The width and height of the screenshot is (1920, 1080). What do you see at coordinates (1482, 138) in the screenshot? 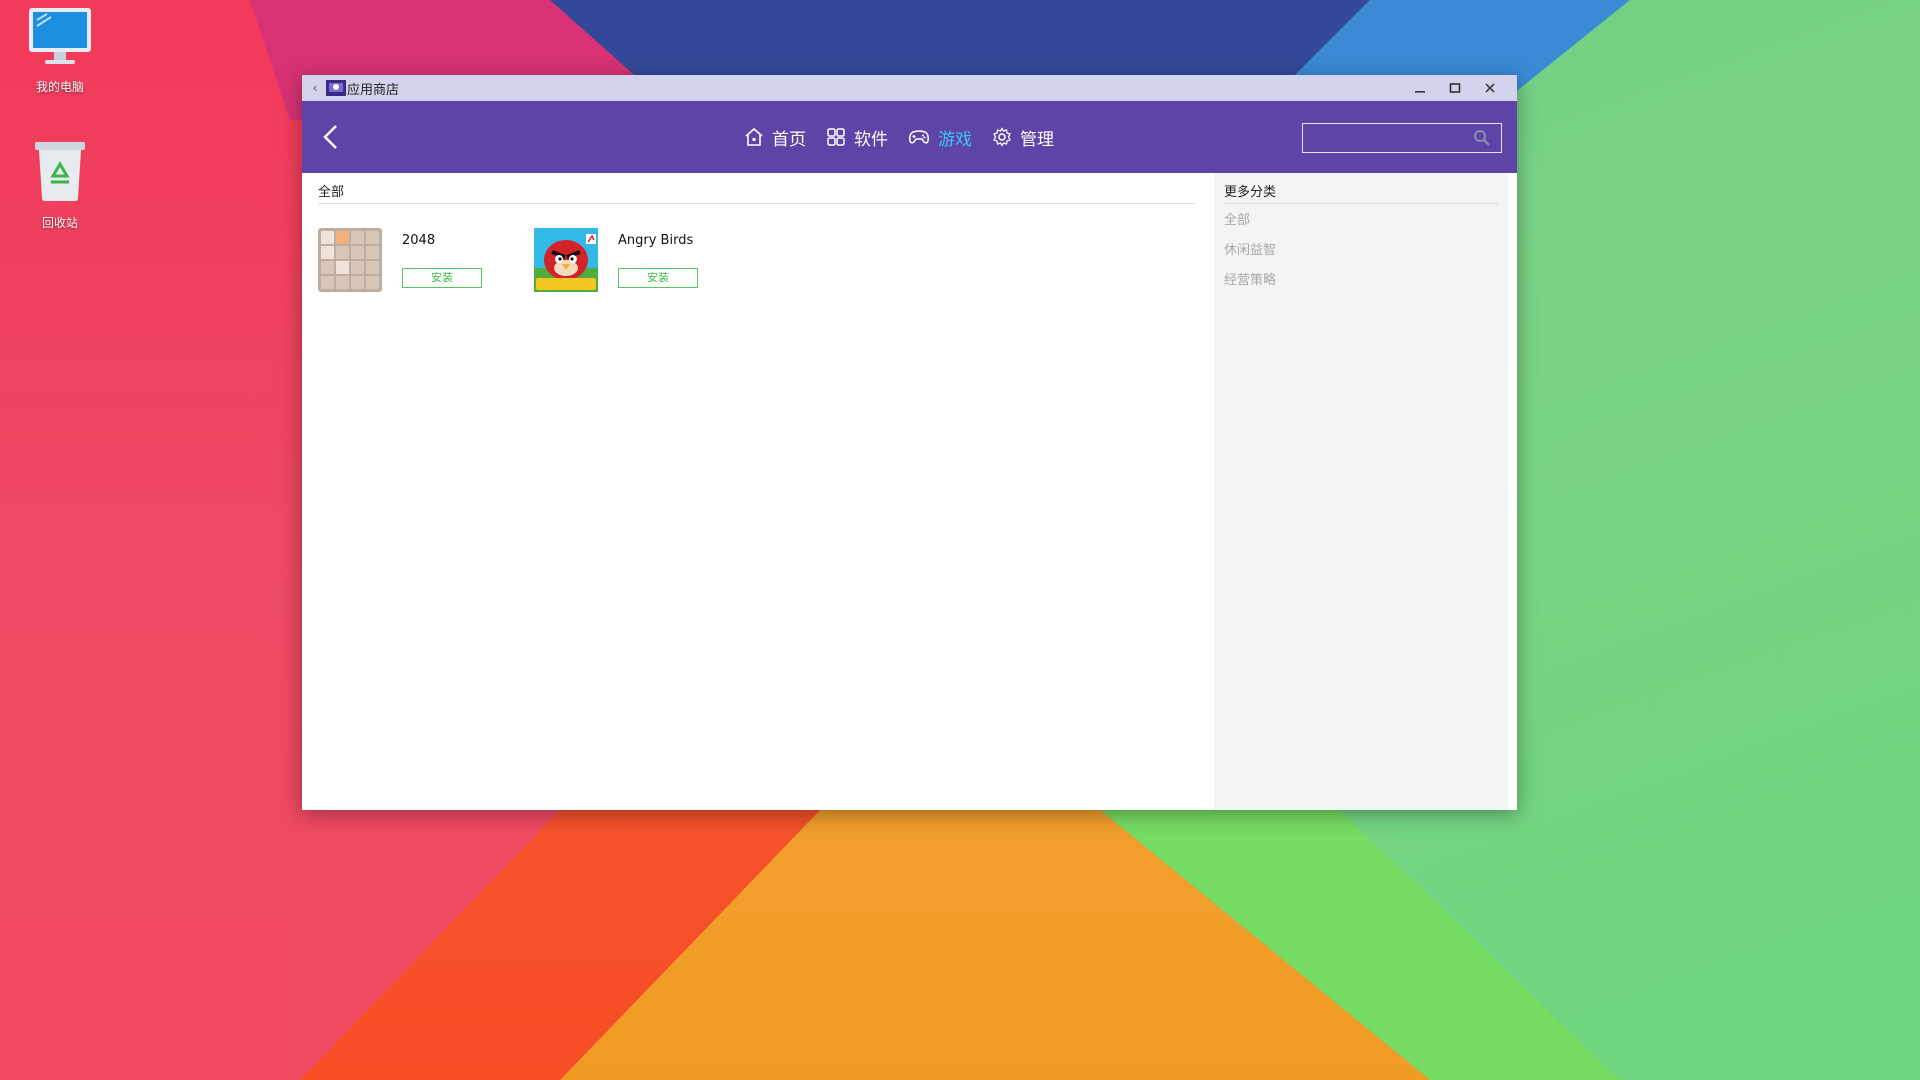
I see `search-icon` at bounding box center [1482, 138].